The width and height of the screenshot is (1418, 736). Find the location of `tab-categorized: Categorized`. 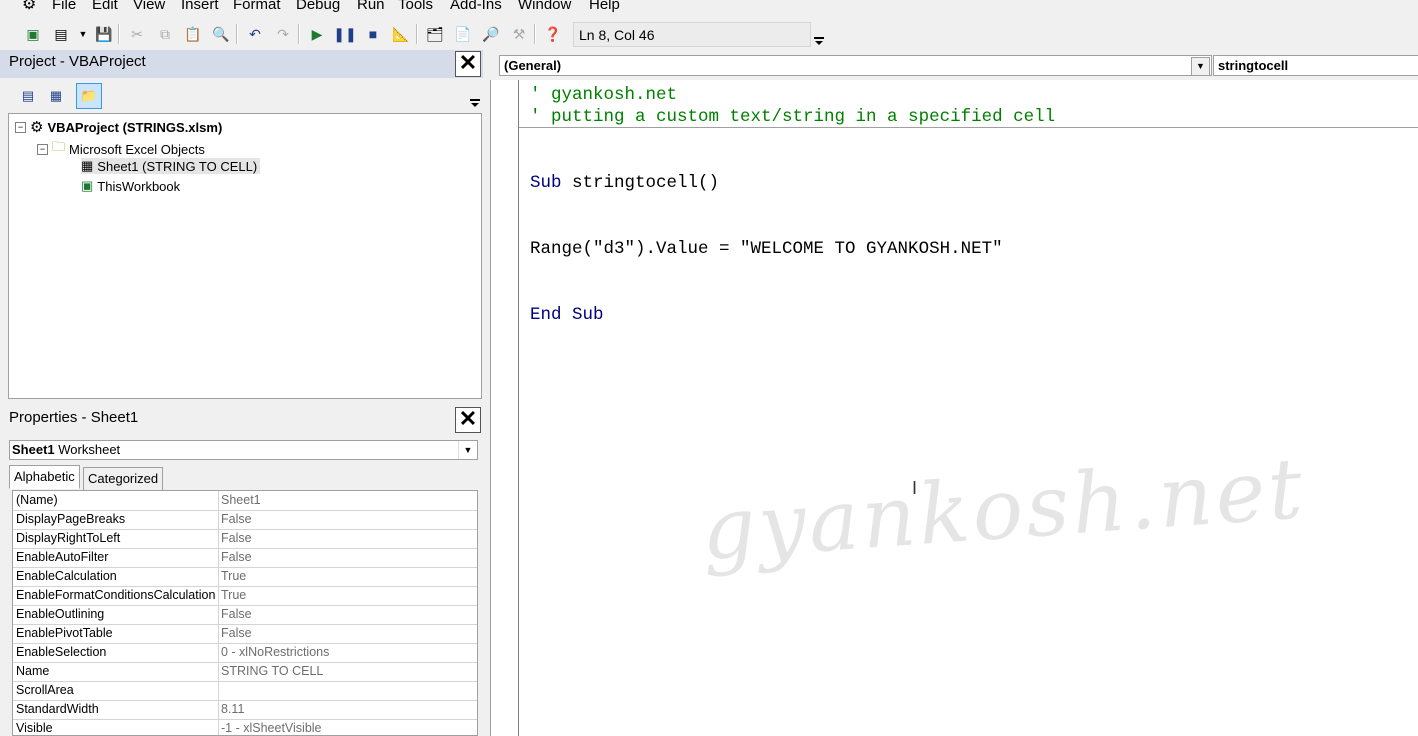

tab-categorized: Categorized is located at coordinates (123, 479).